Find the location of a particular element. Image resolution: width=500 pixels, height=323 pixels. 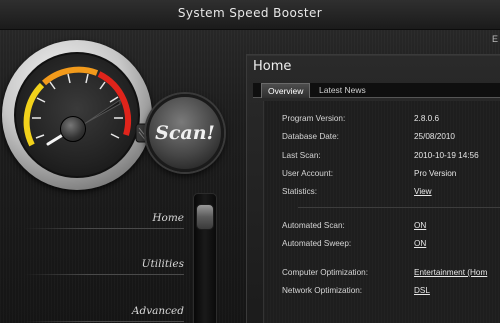

info-label: Program Version: is located at coordinates (314, 118).